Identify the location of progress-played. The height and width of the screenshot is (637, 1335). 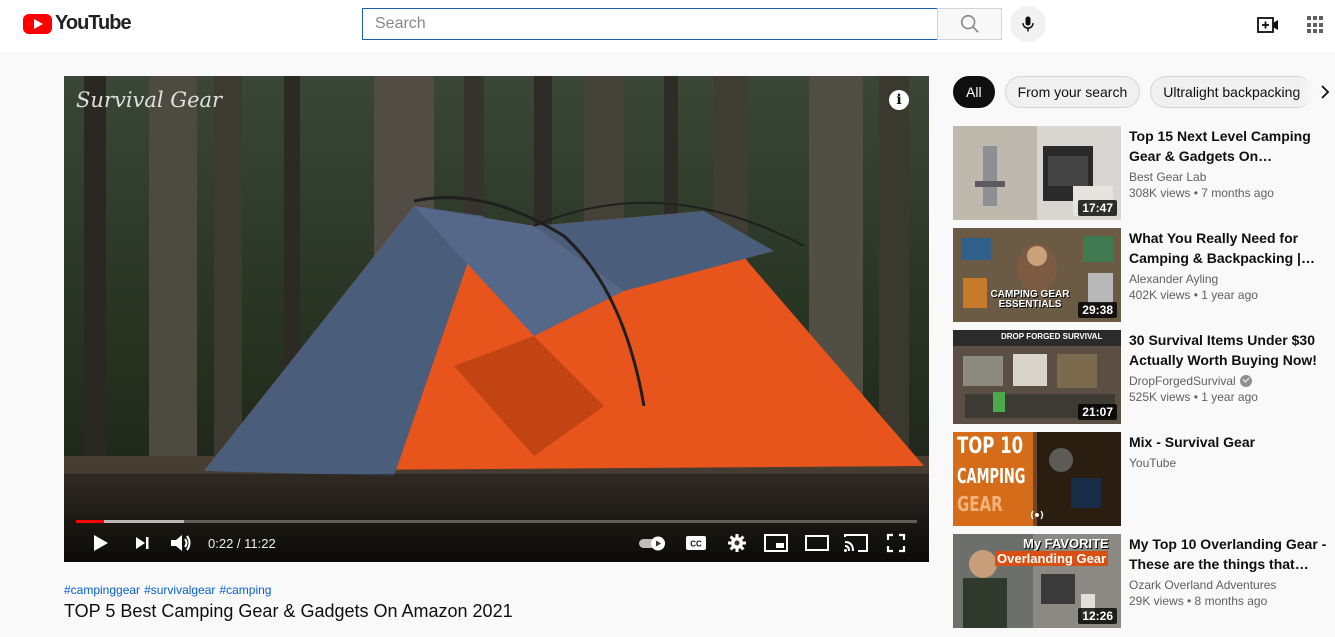
(90, 521).